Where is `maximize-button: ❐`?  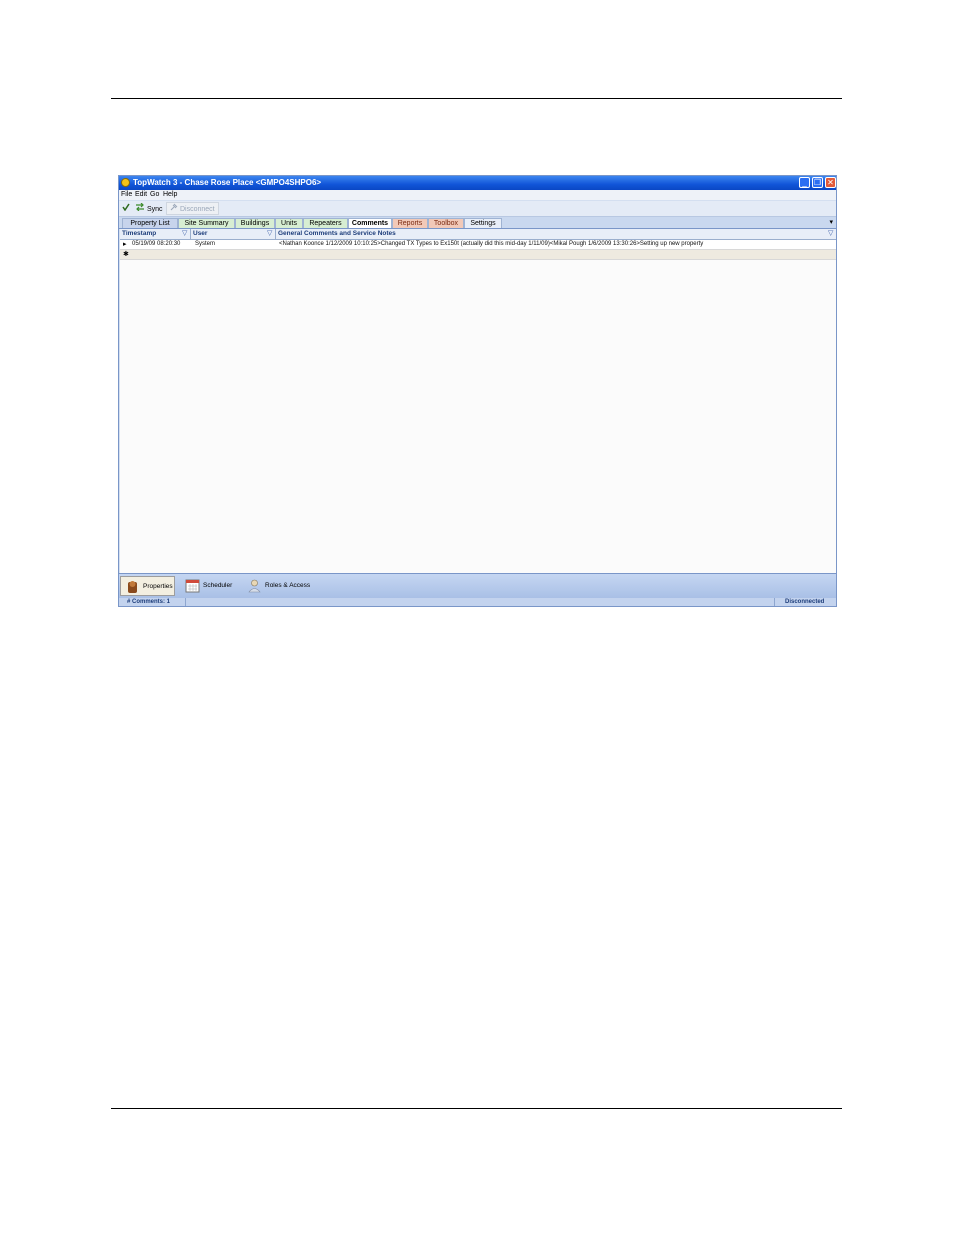
maximize-button: ❐ is located at coordinates (817, 182).